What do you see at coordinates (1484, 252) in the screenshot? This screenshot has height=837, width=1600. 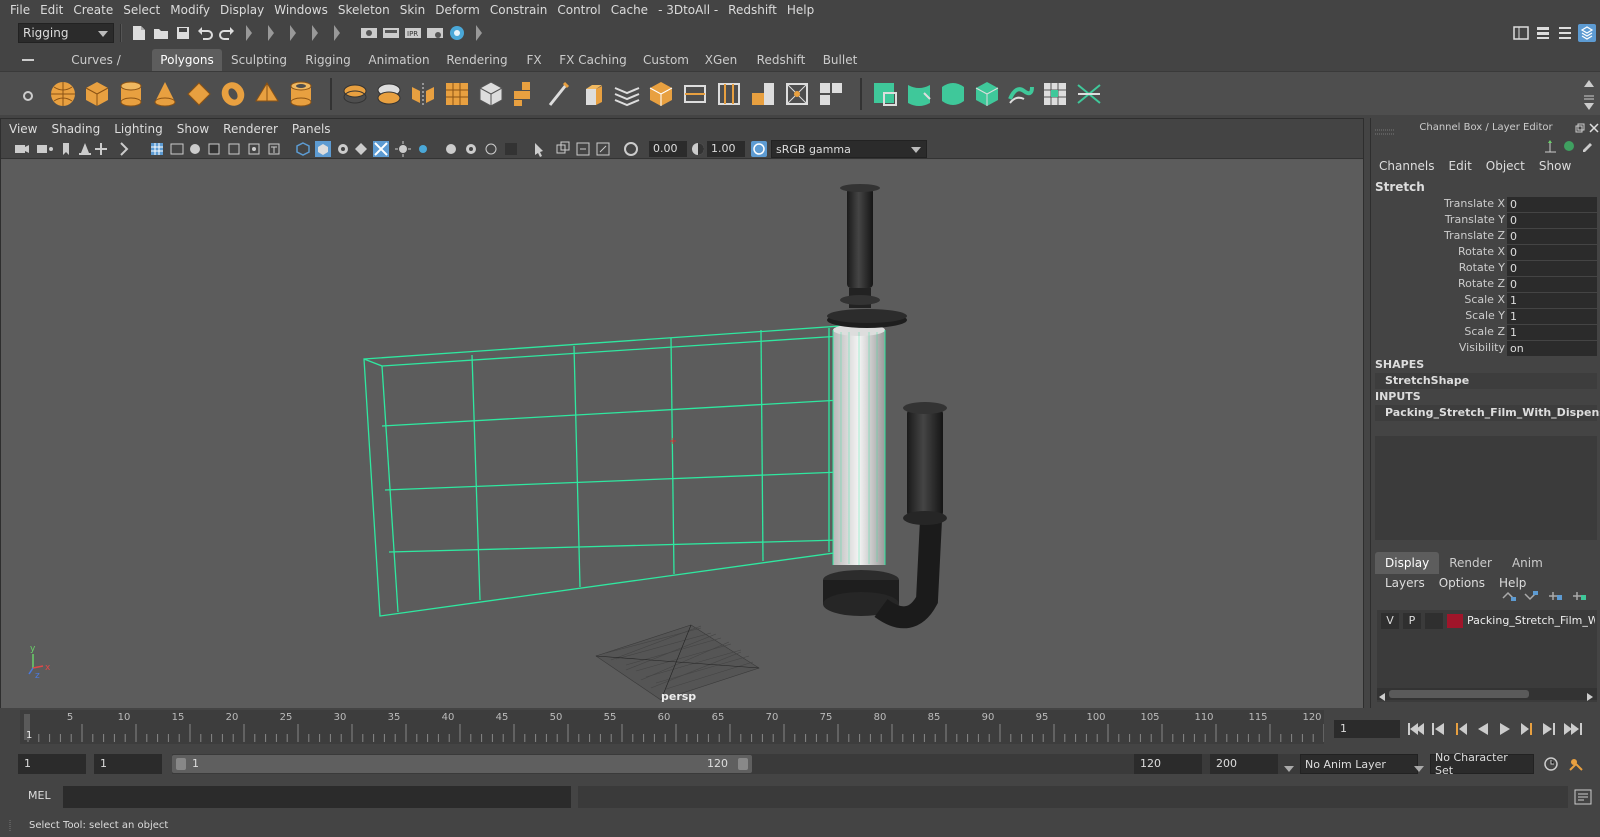 I see `attr-row-rotate-x: Rotate X0` at bounding box center [1484, 252].